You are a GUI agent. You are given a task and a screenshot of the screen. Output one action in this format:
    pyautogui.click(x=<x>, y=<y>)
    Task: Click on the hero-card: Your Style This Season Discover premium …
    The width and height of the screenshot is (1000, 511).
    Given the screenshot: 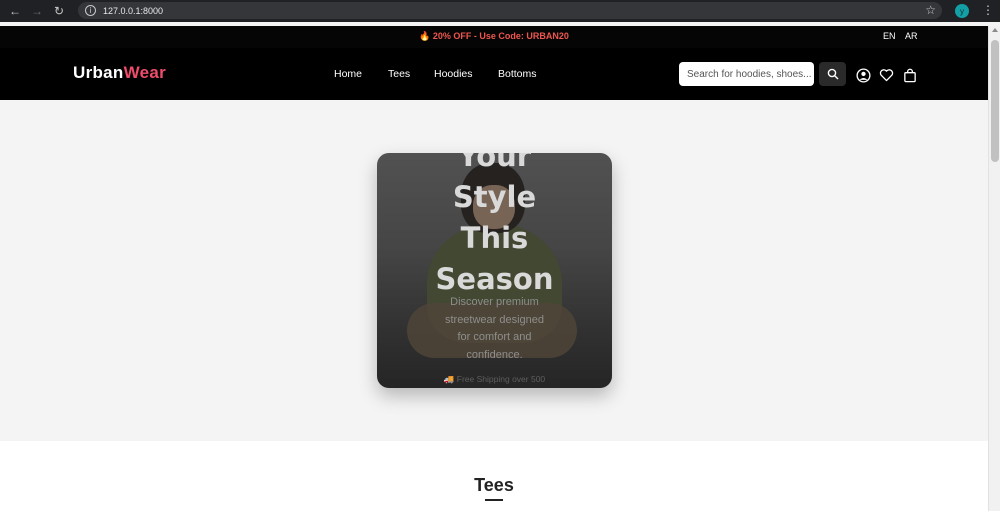 What is the action you would take?
    pyautogui.click(x=494, y=270)
    